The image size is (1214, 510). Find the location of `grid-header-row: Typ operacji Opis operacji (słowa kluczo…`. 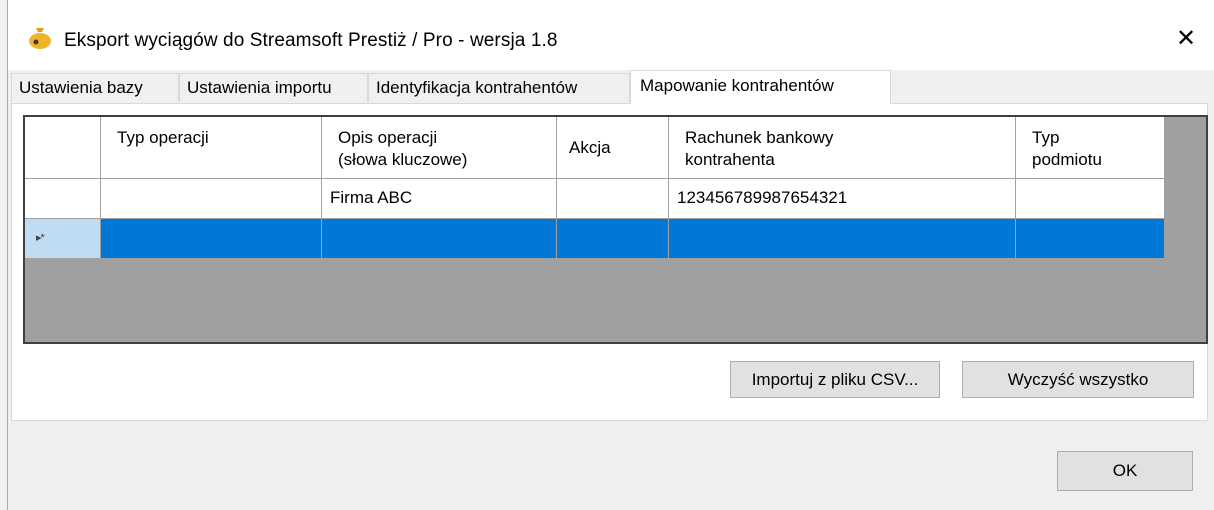

grid-header-row: Typ operacji Opis operacji (słowa kluczo… is located at coordinates (595, 148).